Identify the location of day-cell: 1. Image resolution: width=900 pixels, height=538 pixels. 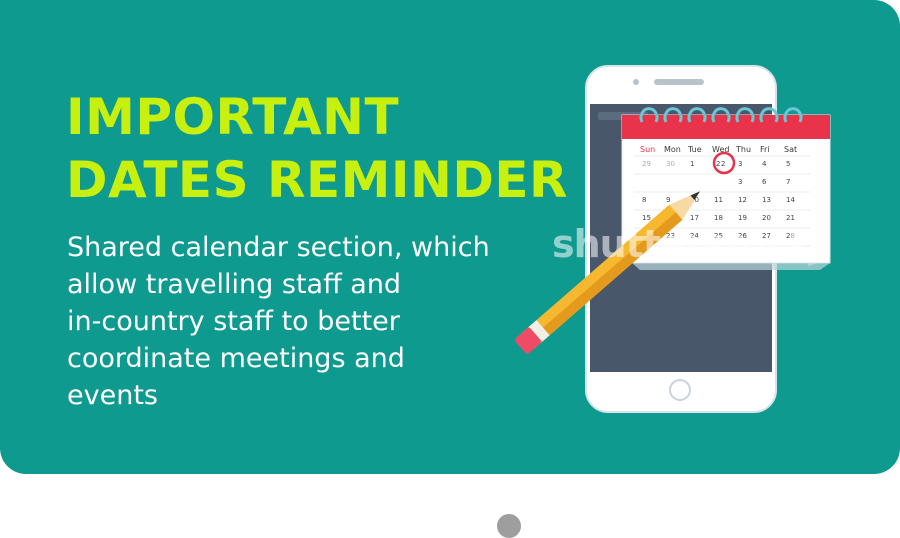
(692, 164).